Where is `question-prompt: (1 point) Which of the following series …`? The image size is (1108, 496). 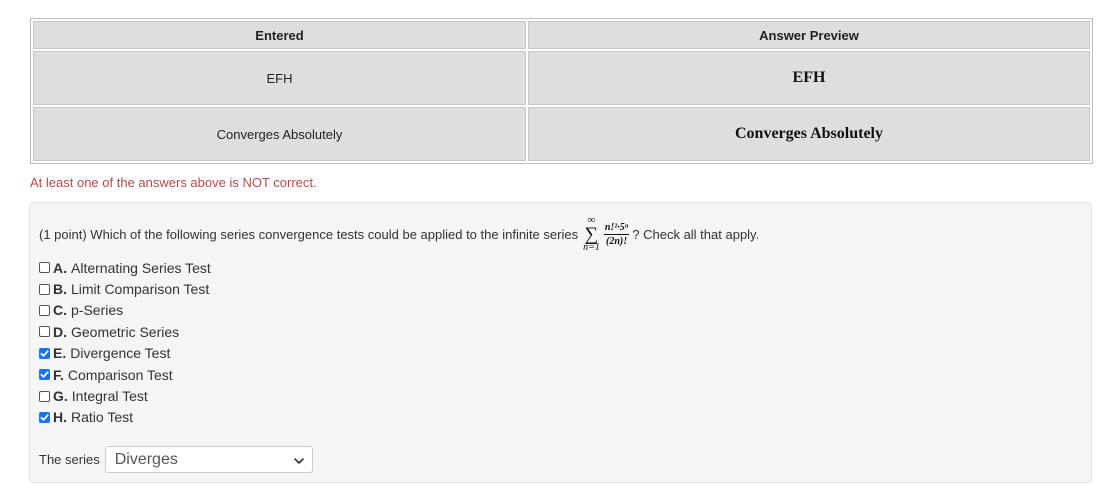
question-prompt: (1 point) Which of the following series … is located at coordinates (309, 234).